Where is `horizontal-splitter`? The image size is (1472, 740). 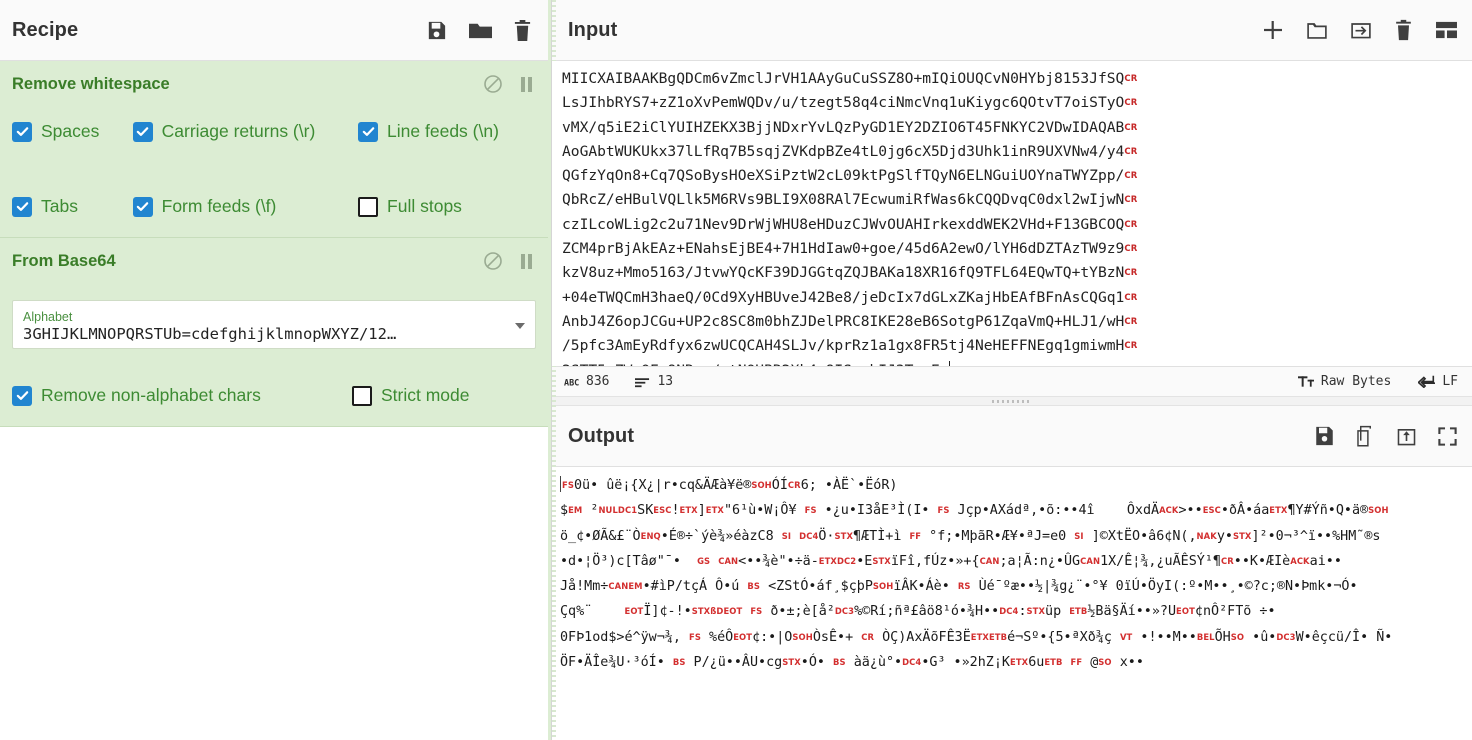
horizontal-splitter is located at coordinates (1012, 401).